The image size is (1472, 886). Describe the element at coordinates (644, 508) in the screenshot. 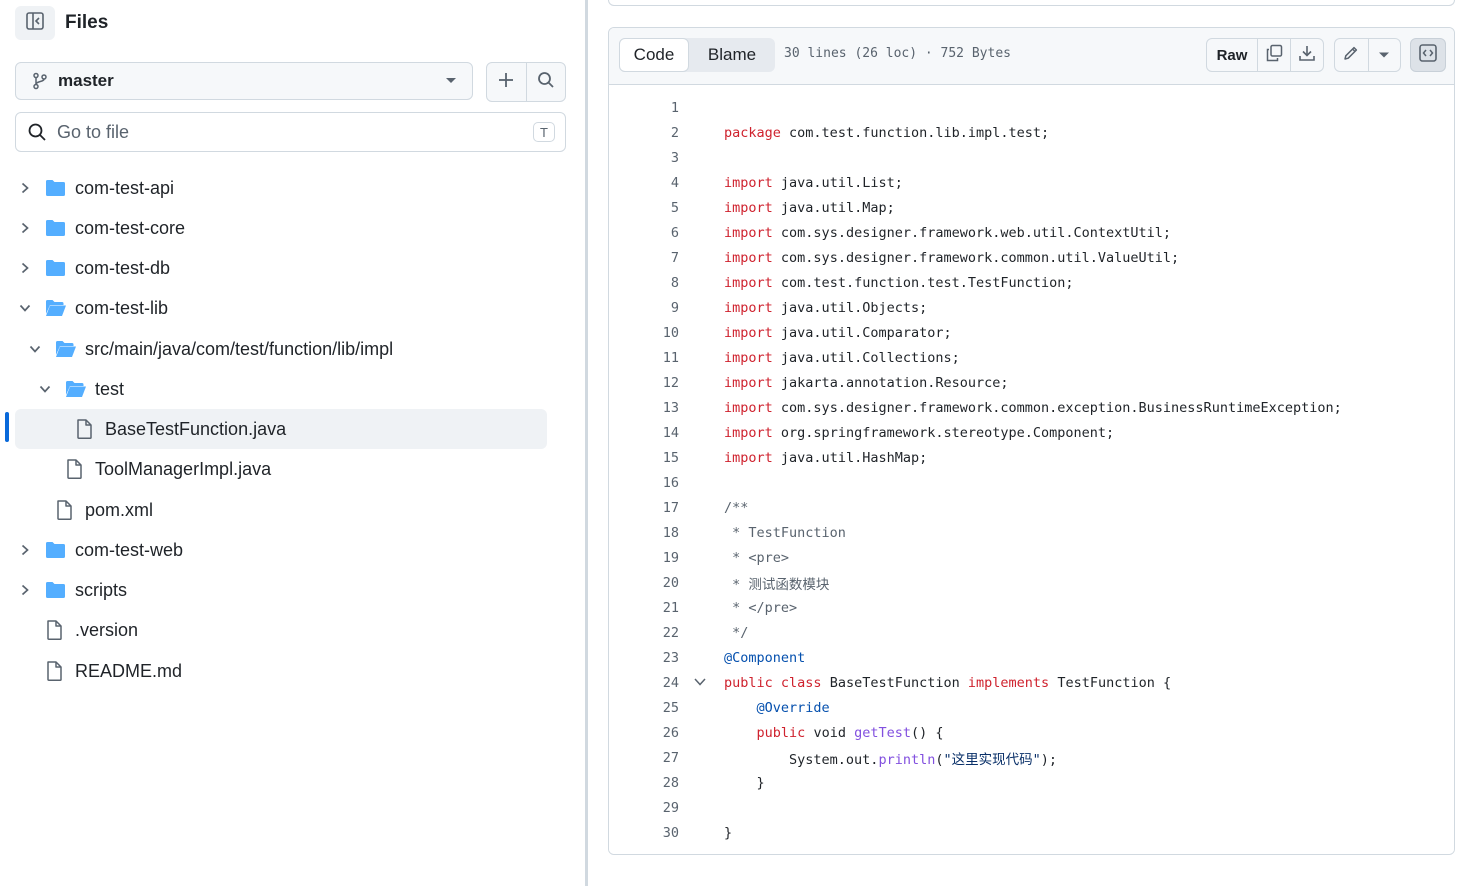

I see `line-number: 17` at that location.